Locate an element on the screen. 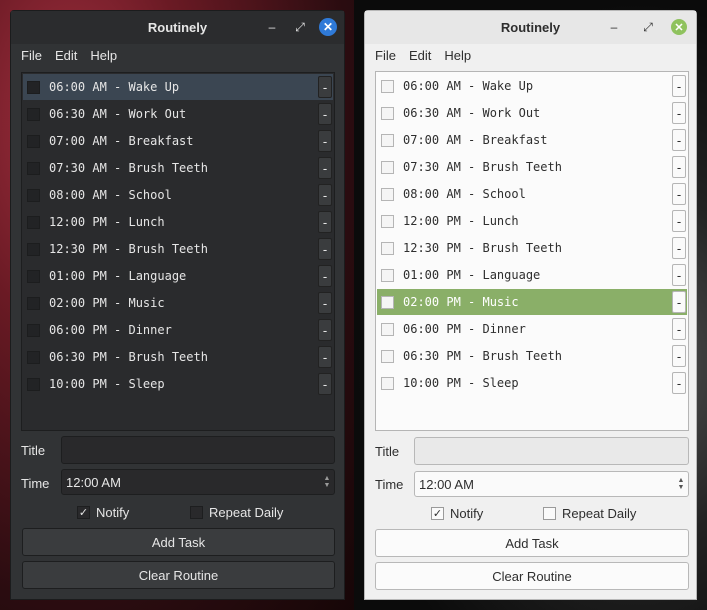  task-row: 01:00 PM - Language - is located at coordinates (178, 276).